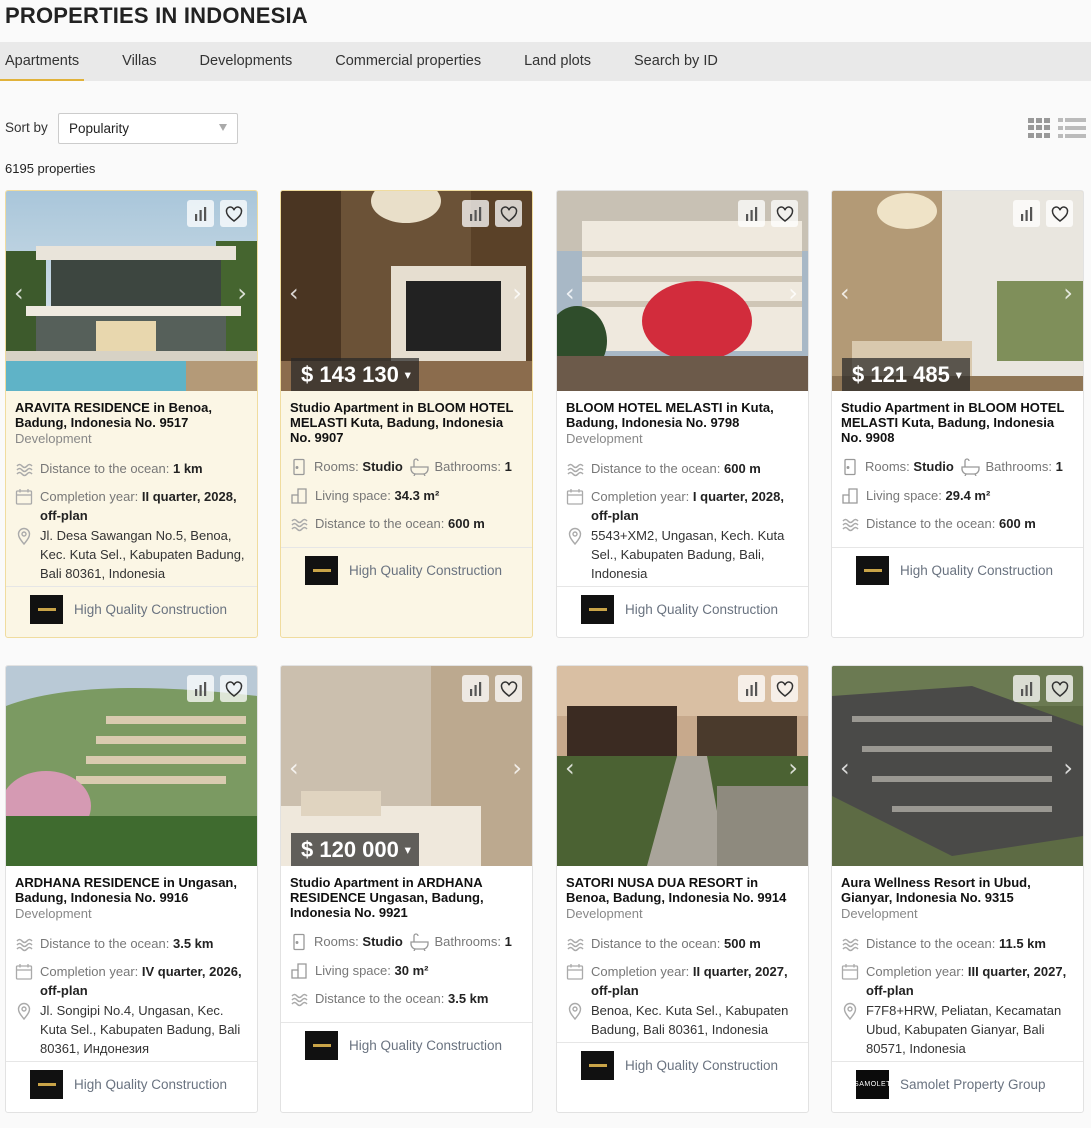  What do you see at coordinates (406, 766) in the screenshot?
I see `listing-photo: ‹ › $ 120 000 ▾` at bounding box center [406, 766].